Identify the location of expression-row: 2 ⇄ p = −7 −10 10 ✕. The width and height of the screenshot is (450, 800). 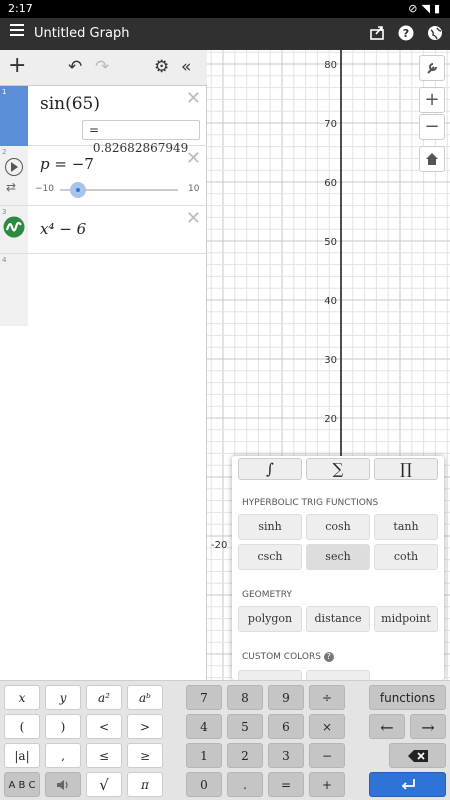
(103, 176).